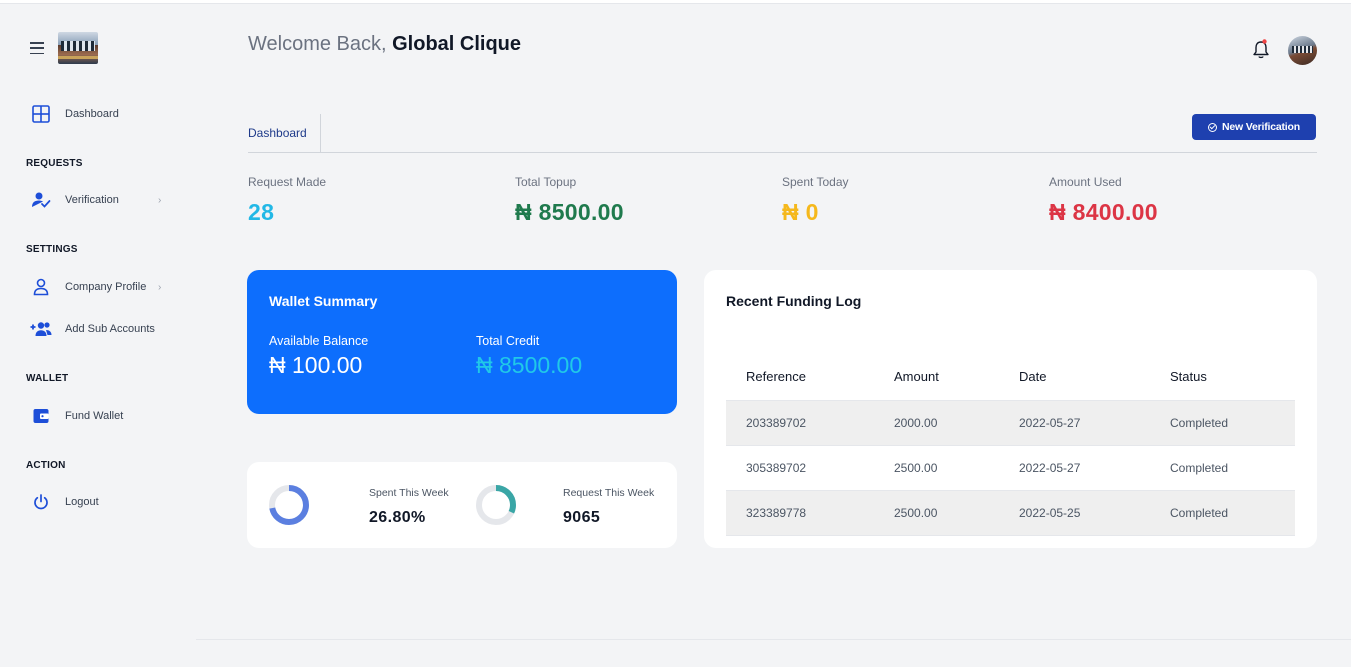 The height and width of the screenshot is (667, 1351). I want to click on table-header: Reference Amount Date Status, so click(1010, 378).